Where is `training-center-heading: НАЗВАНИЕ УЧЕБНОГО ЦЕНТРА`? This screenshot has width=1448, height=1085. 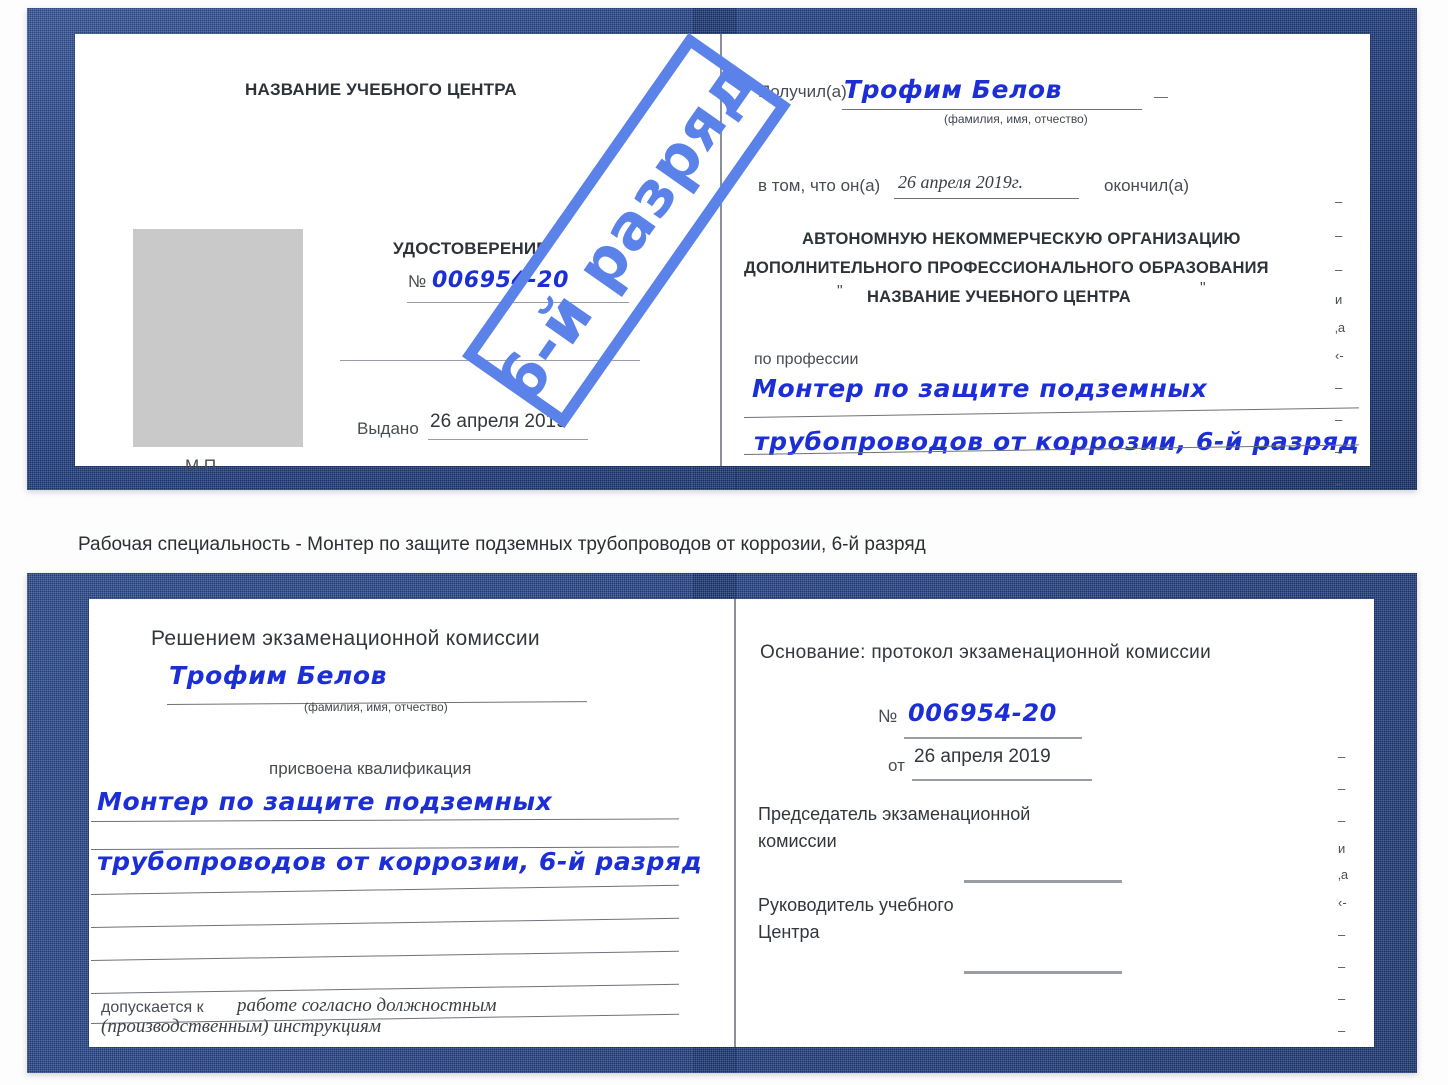 training-center-heading: НАЗВАНИЕ УЧЕБНОГО ЦЕНТРА is located at coordinates (381, 89).